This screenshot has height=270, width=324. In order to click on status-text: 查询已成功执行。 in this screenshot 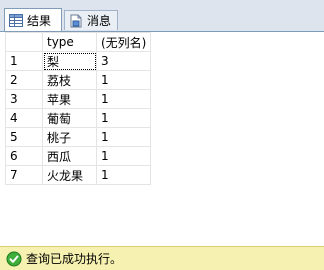, I will do `click(74, 259)`.